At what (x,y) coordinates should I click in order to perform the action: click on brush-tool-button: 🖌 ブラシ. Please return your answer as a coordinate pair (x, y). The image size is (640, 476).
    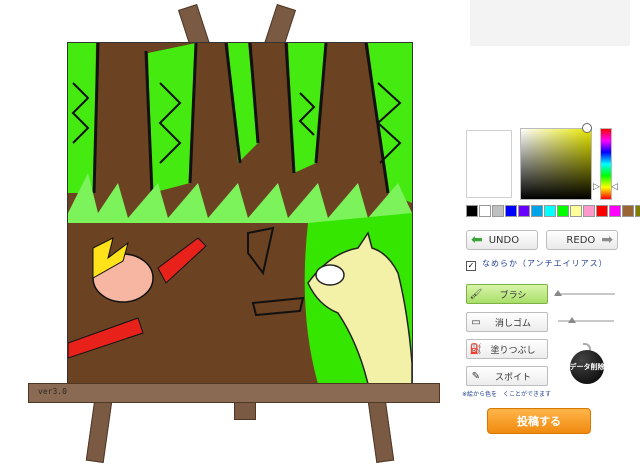
    Looking at the image, I should click on (507, 294).